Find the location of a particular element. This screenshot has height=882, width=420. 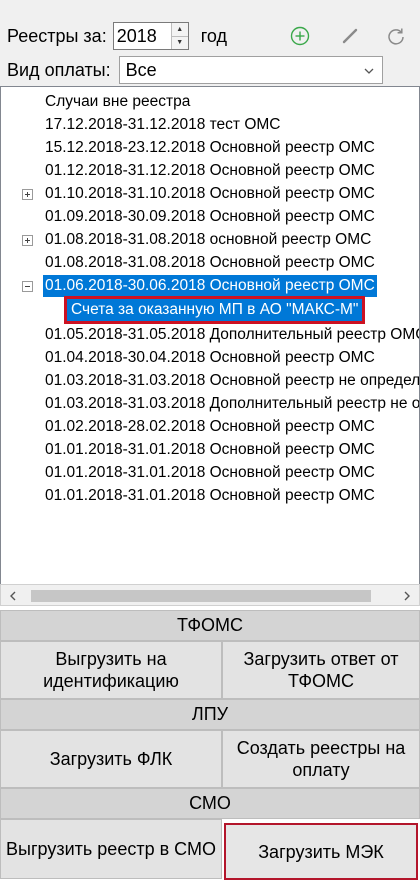

horizontal-scrollbar is located at coordinates (210, 595).